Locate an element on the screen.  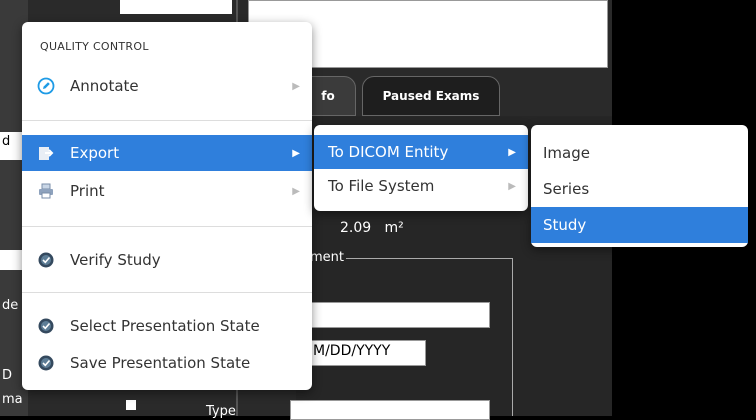
type-label: Type is located at coordinates (221, 411).